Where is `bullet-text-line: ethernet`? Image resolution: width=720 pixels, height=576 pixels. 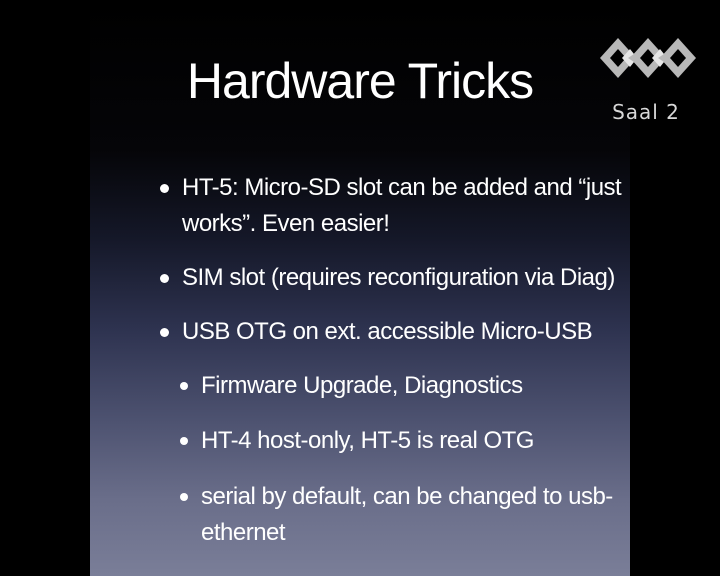 bullet-text-line: ethernet is located at coordinates (243, 532).